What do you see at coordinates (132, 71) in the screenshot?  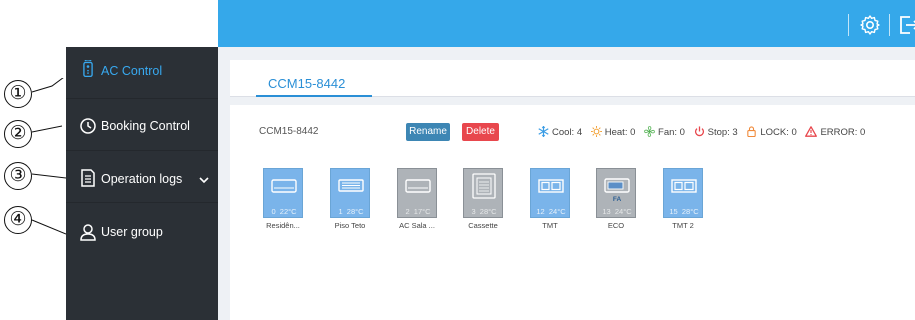 I see `sidebar-item-label: AC Control` at bounding box center [132, 71].